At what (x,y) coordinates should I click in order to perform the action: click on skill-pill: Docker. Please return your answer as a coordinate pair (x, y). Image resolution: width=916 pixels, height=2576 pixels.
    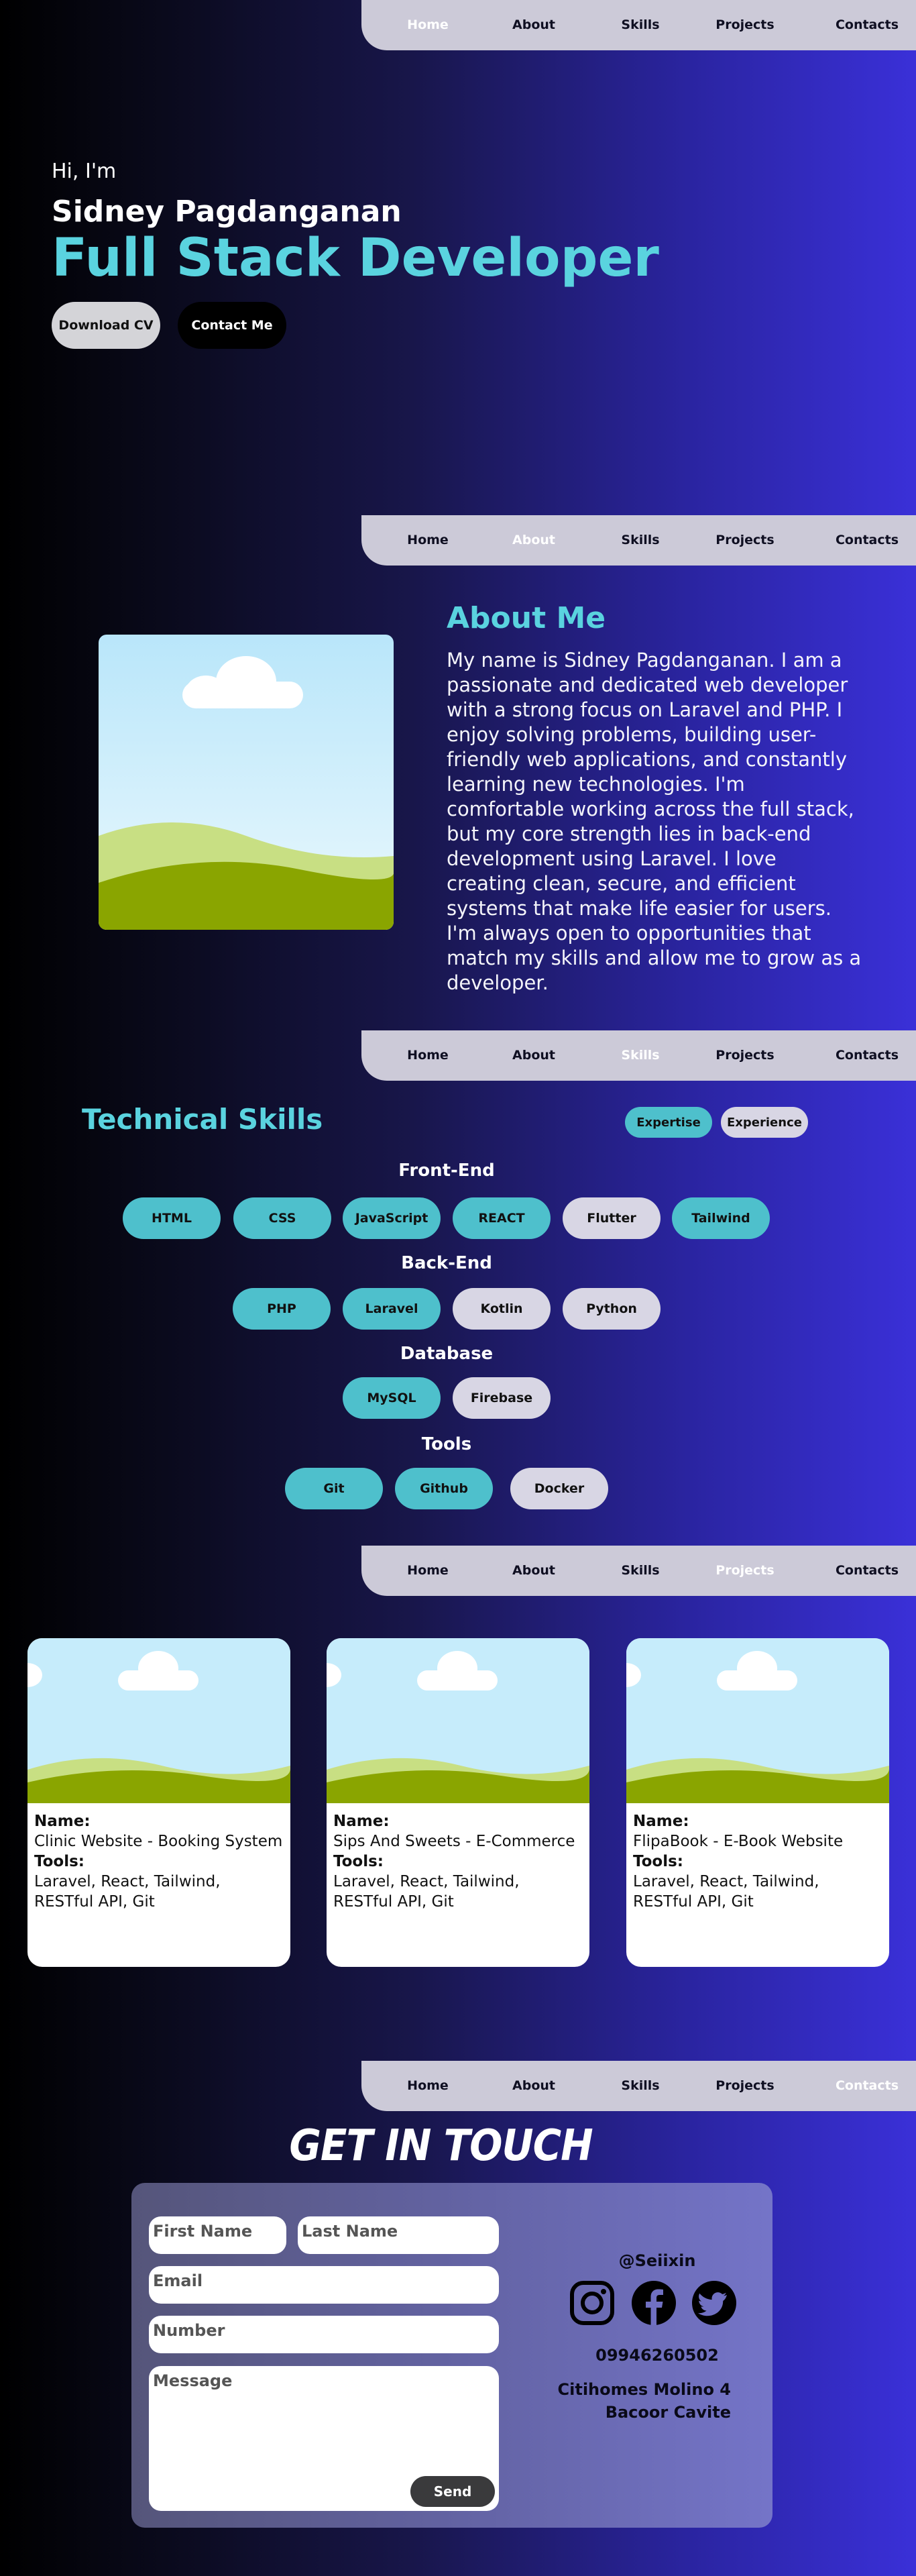
    Looking at the image, I should click on (559, 1488).